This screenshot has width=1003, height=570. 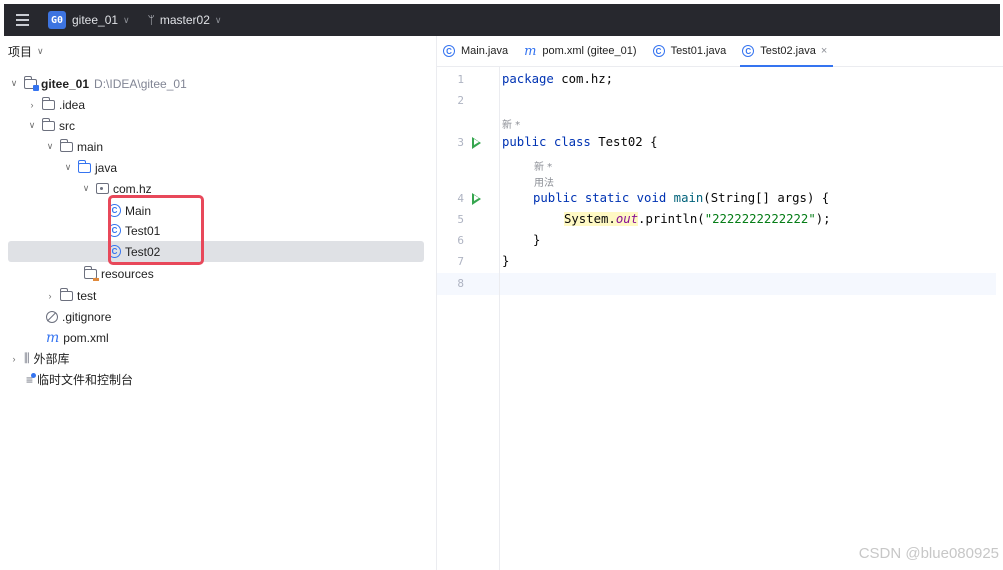 I want to click on tree-item-label: Test02, so click(x=143, y=251).